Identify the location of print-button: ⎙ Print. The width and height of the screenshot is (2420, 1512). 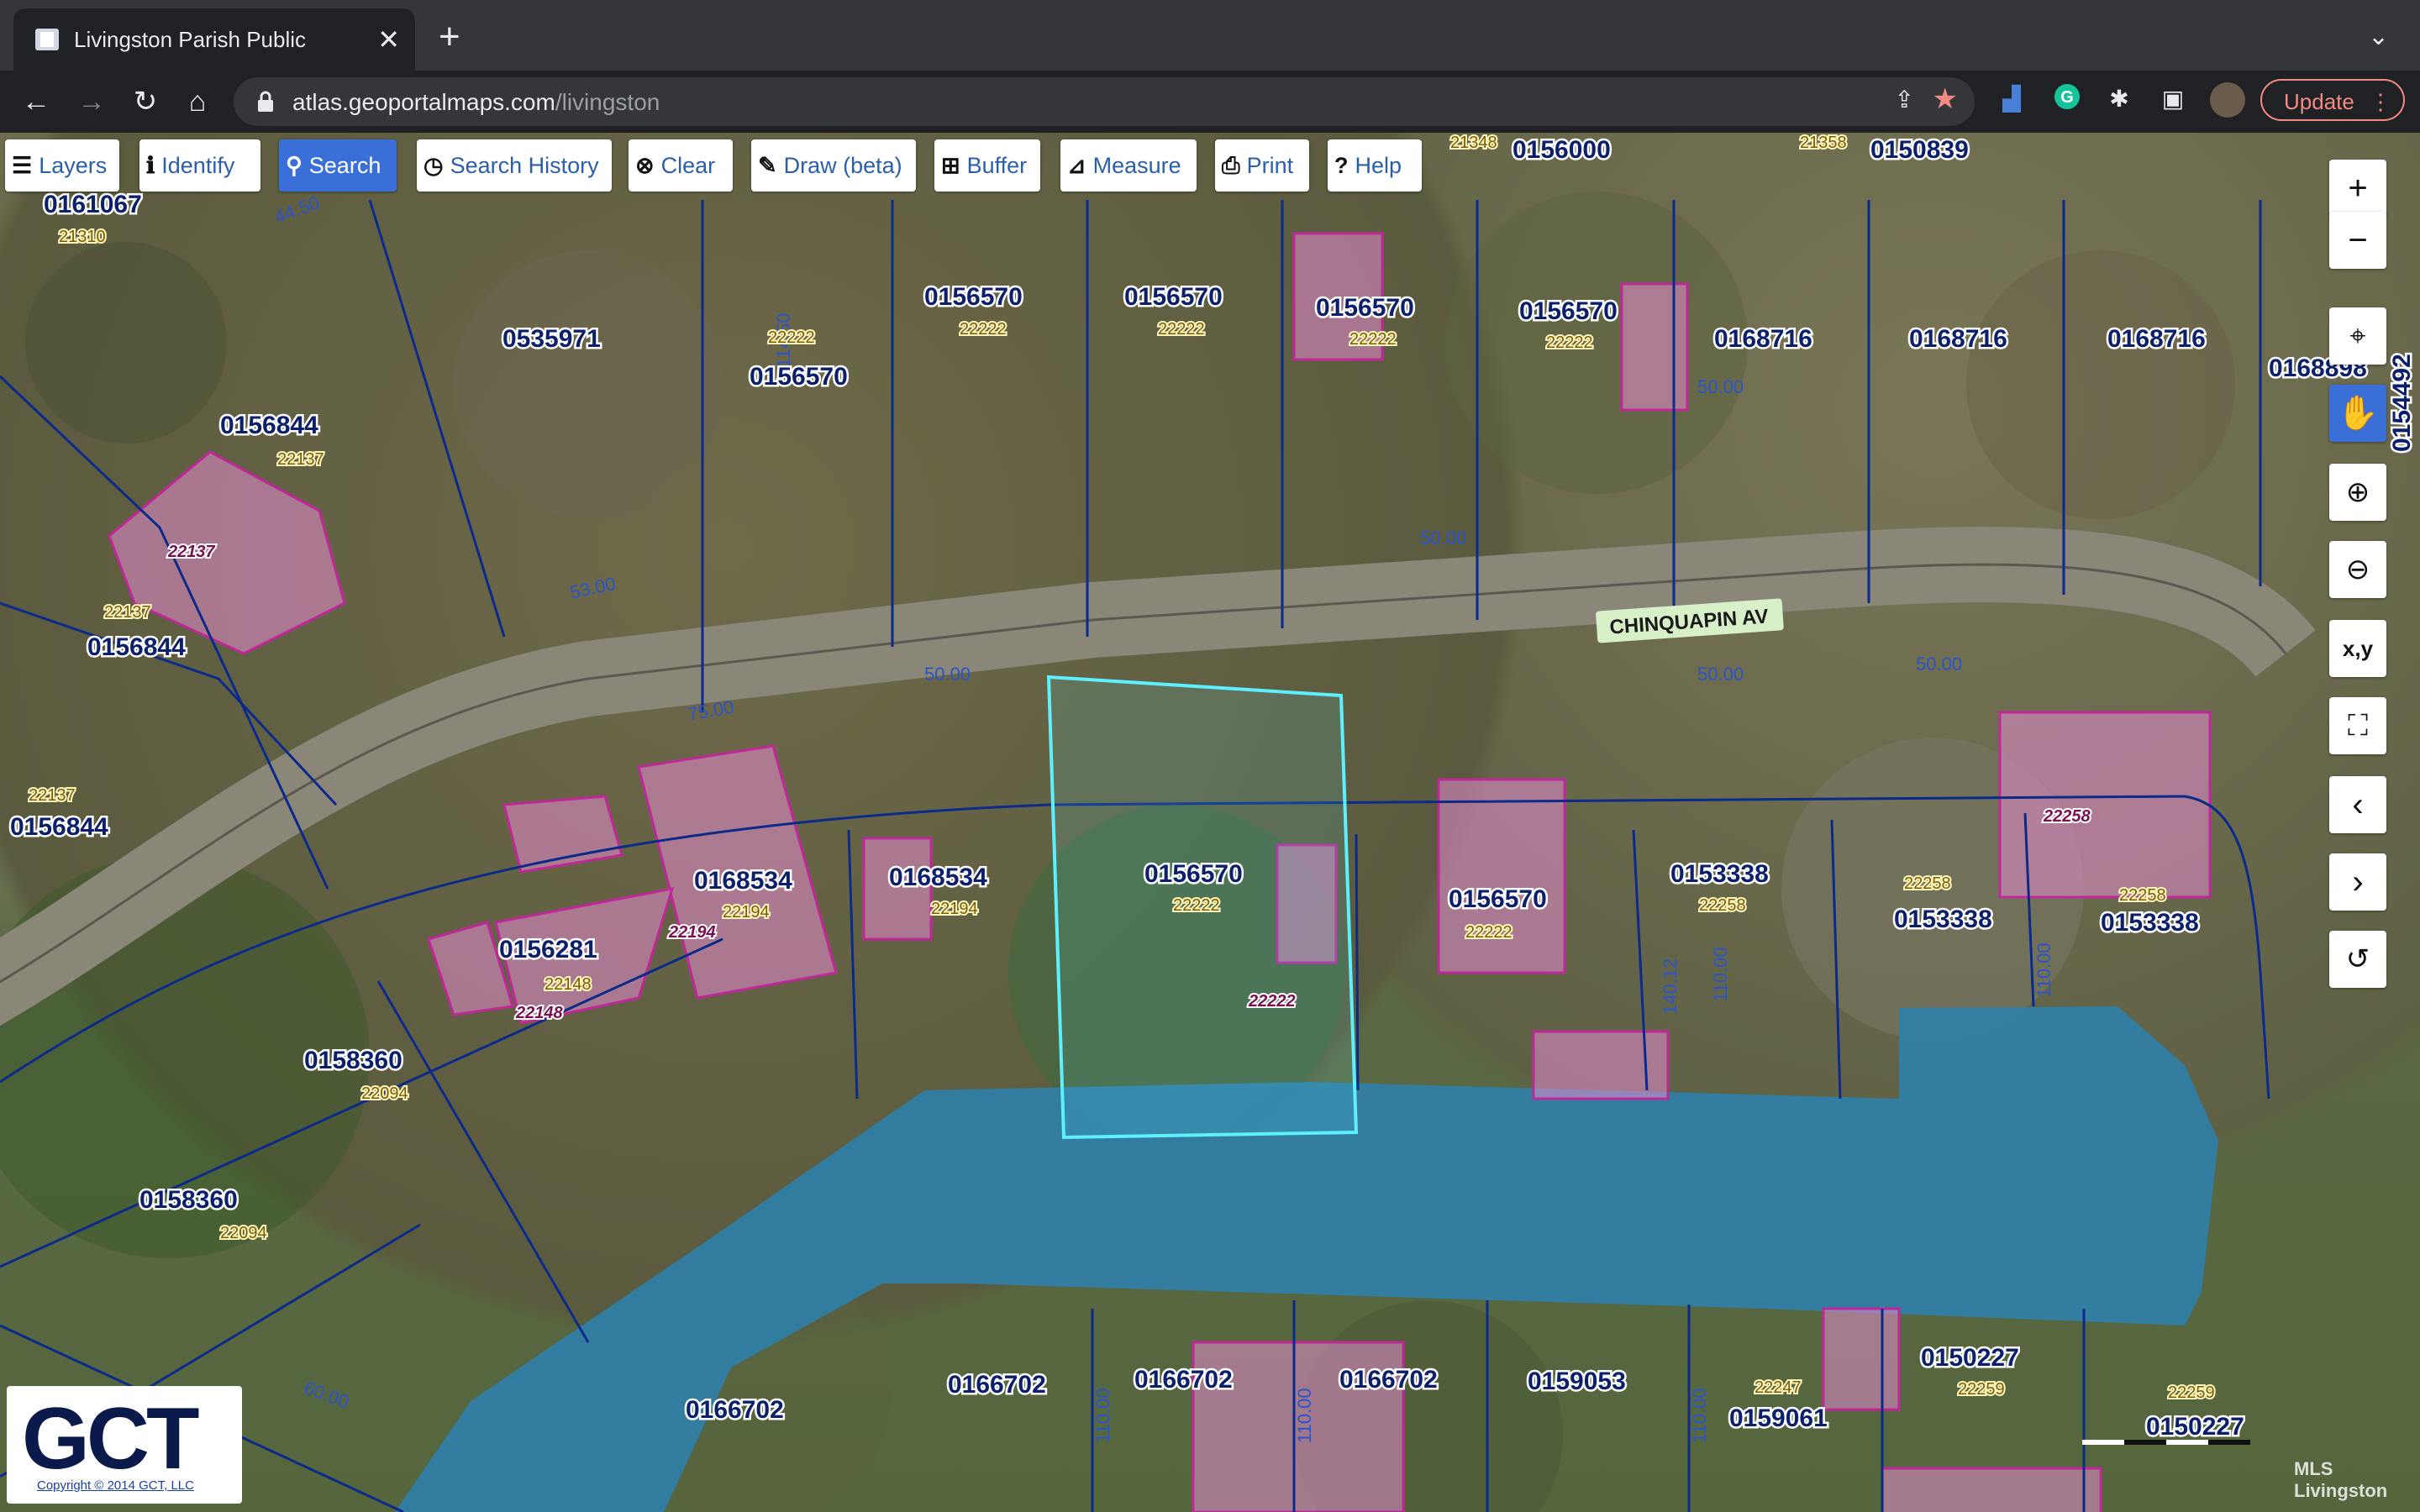
(1262, 165).